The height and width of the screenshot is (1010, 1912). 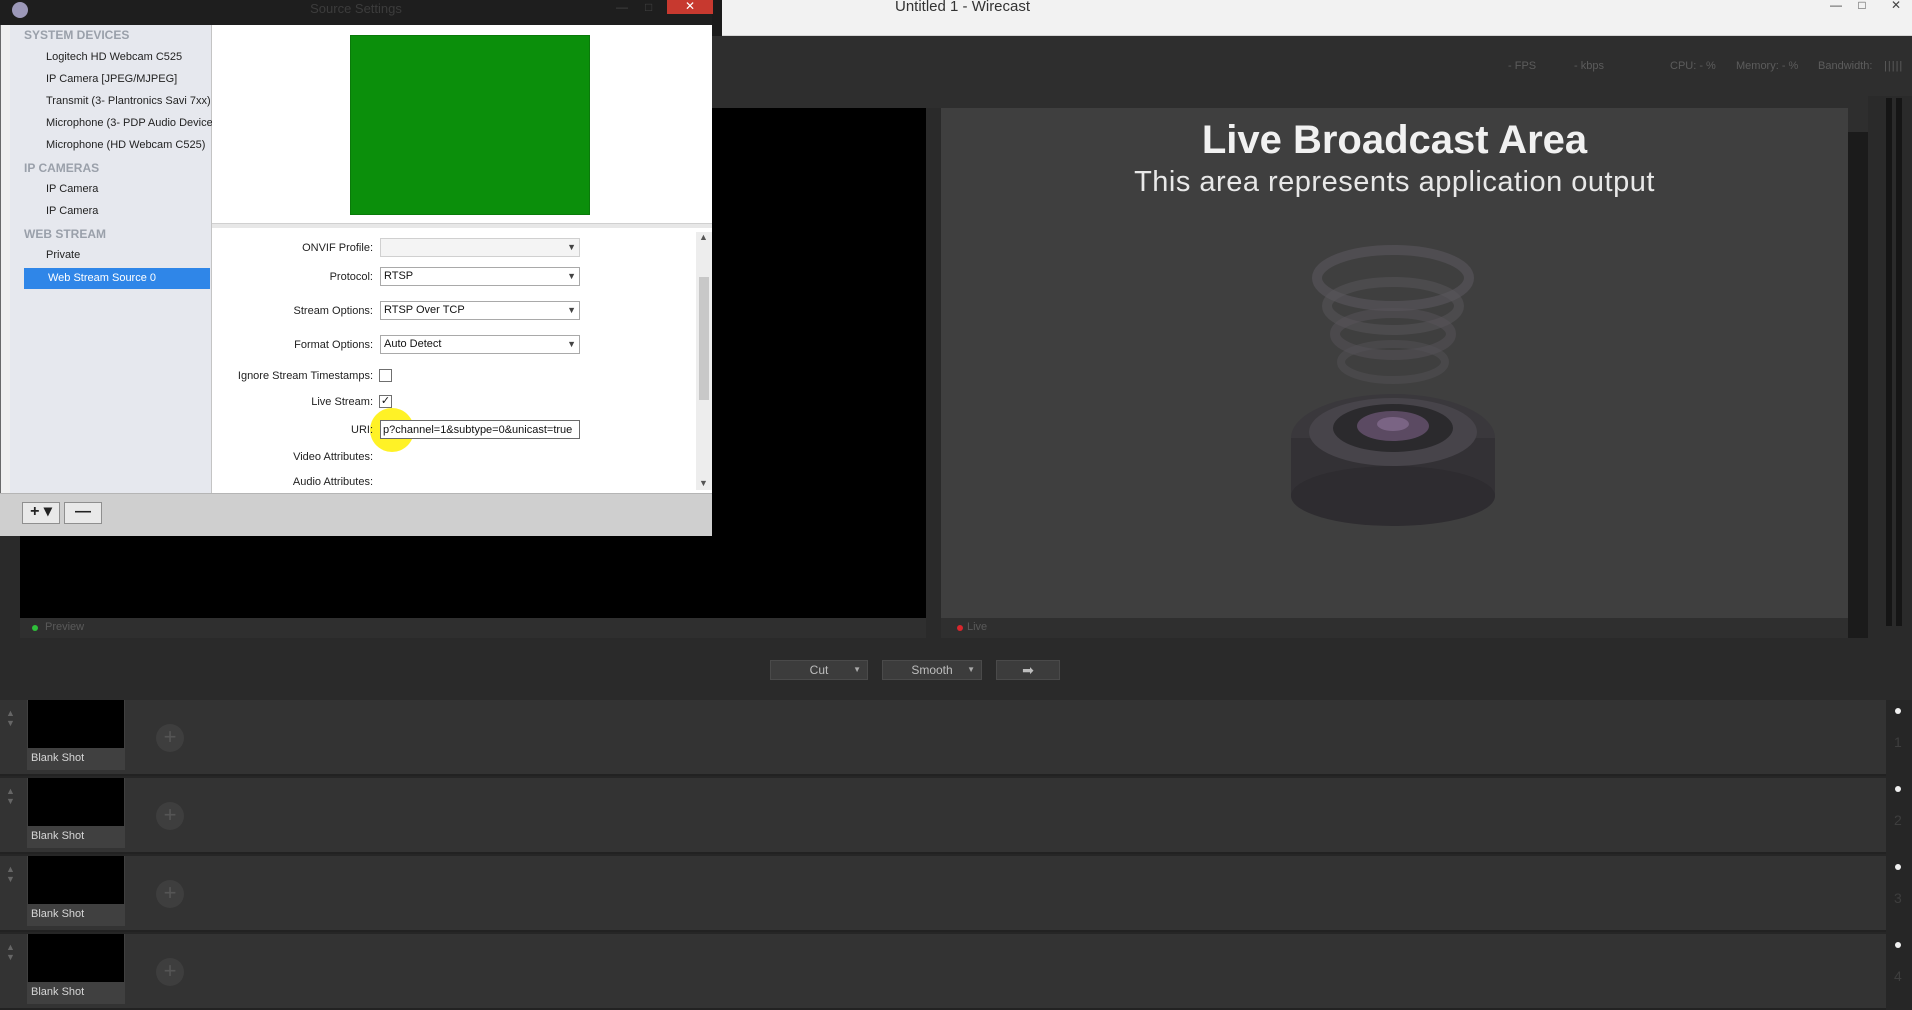 What do you see at coordinates (77, 35) in the screenshot?
I see `group-system-devices: SYSTEM DEVICES` at bounding box center [77, 35].